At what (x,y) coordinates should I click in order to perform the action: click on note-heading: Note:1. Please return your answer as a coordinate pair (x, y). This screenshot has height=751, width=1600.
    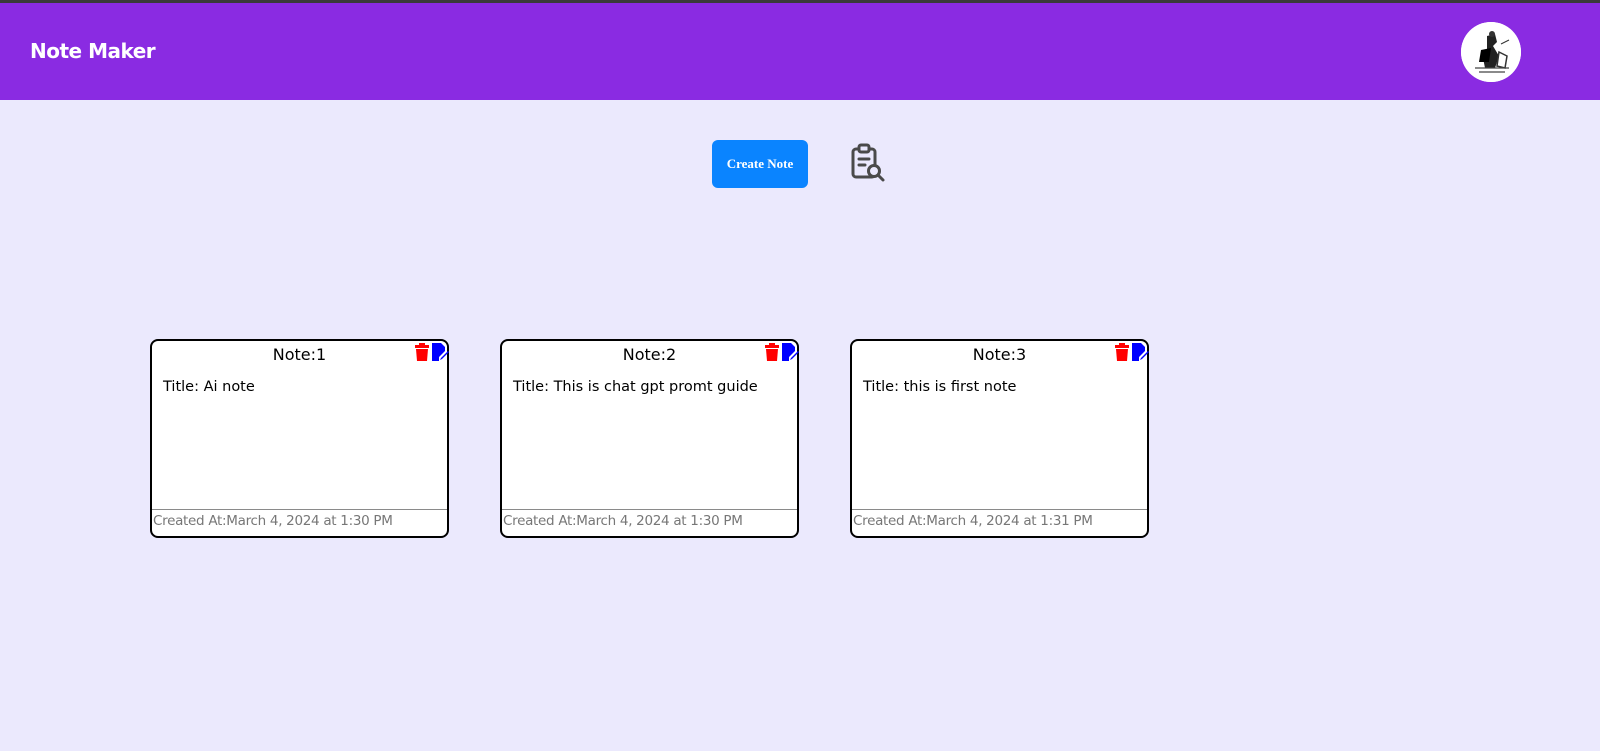
    Looking at the image, I should click on (299, 354).